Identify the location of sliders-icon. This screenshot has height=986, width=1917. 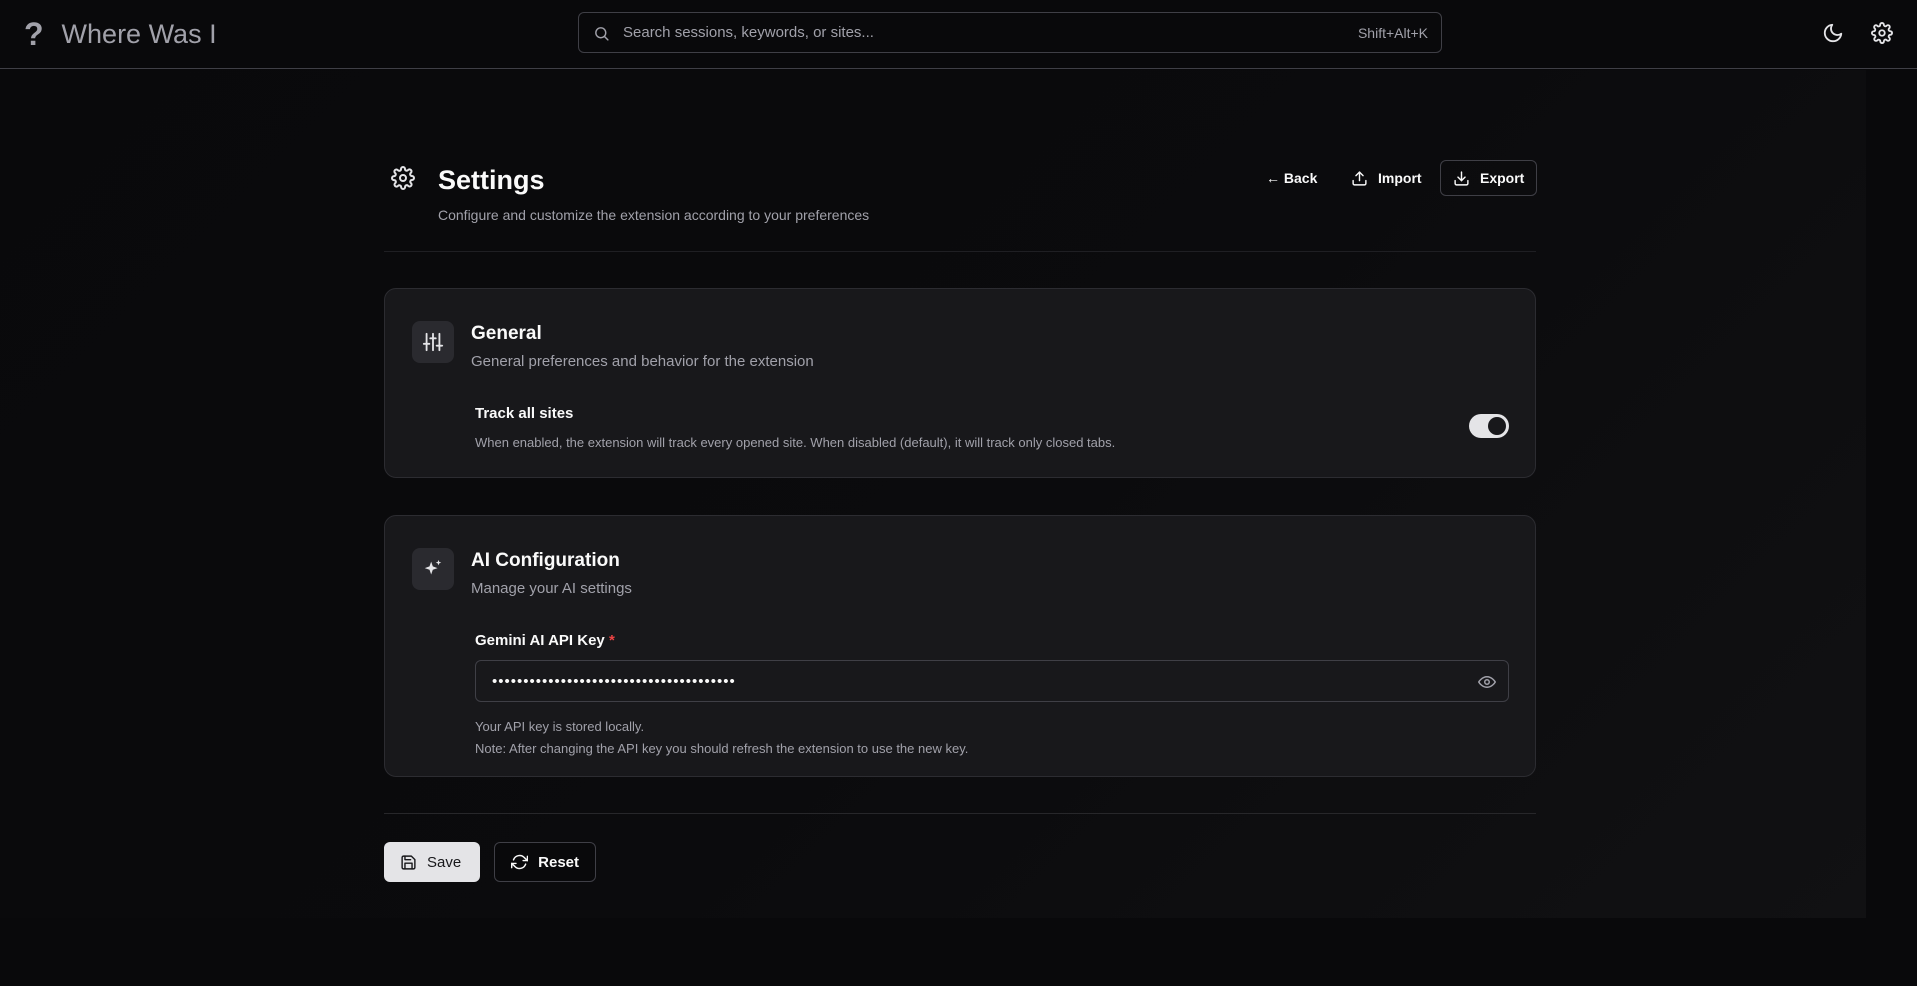
(433, 342).